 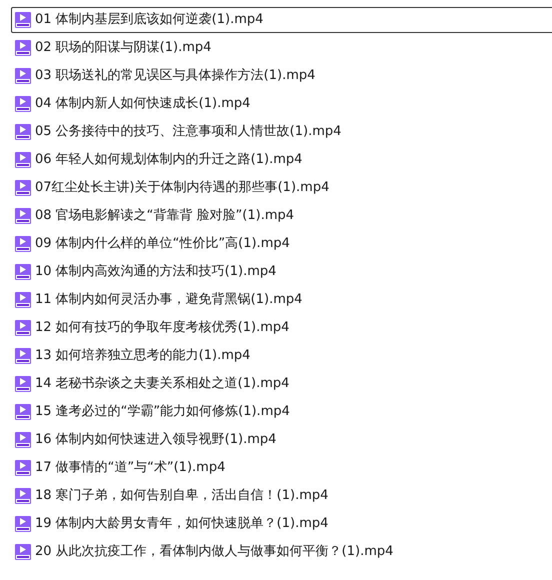 What do you see at coordinates (130, 468) in the screenshot?
I see `file-name: 17 做事情的“道”与“术”(1).mp4` at bounding box center [130, 468].